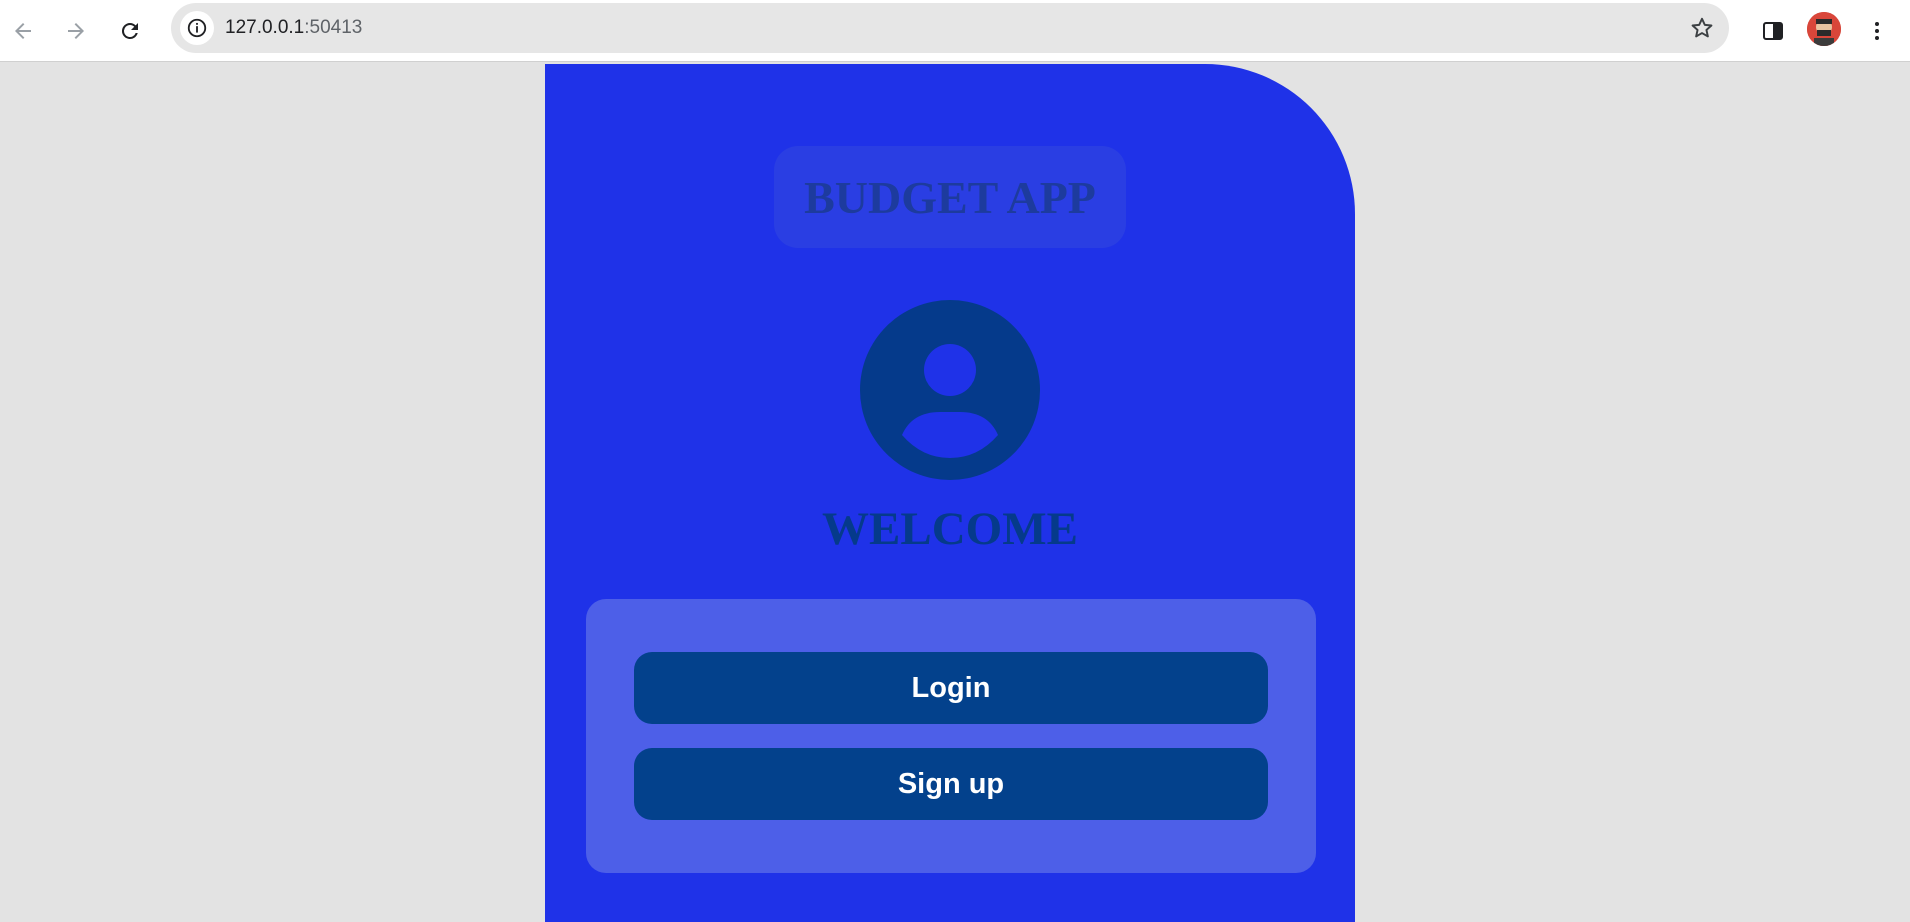 This screenshot has width=1910, height=922. I want to click on browser-menu-button, so click(1877, 31).